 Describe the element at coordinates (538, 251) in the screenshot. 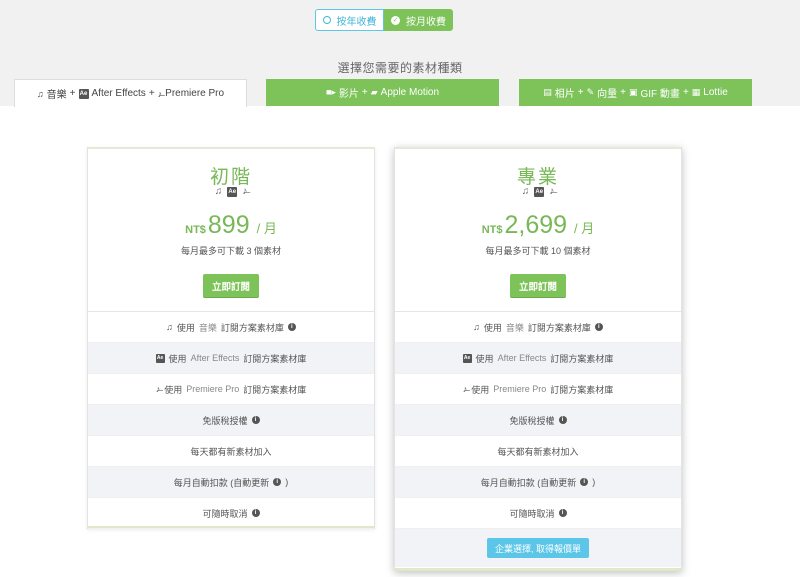

I see `download-quota: 每月最多可下載 10 個素材` at that location.